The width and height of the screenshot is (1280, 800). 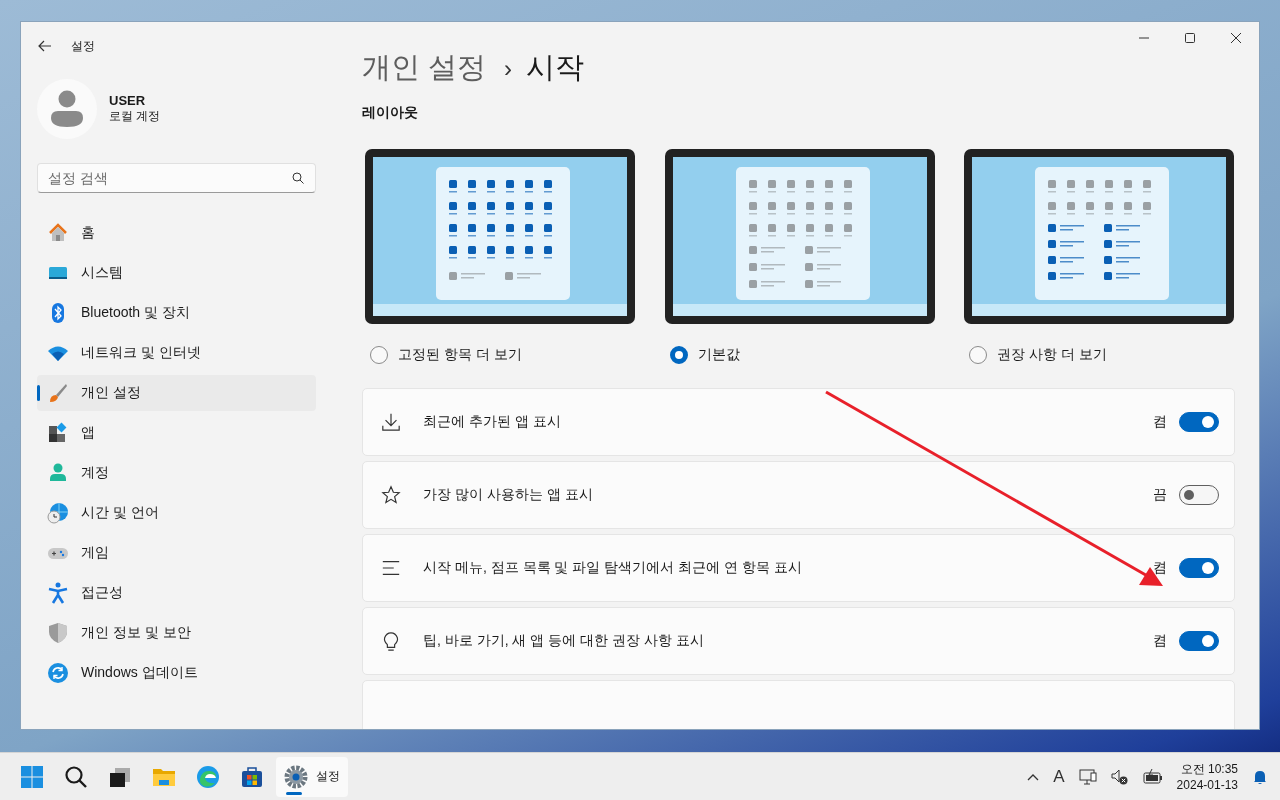 What do you see at coordinates (176, 233) in the screenshot?
I see `nav-item: 홈` at bounding box center [176, 233].